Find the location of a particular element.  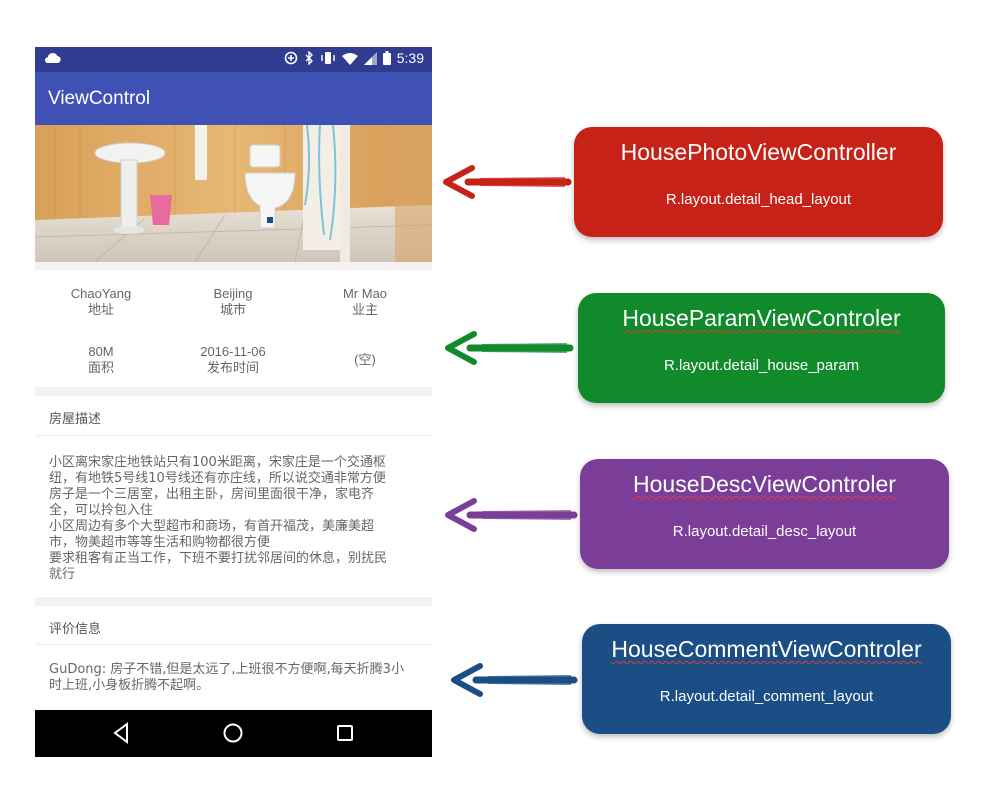

app-bar: ViewControl is located at coordinates (233, 98).